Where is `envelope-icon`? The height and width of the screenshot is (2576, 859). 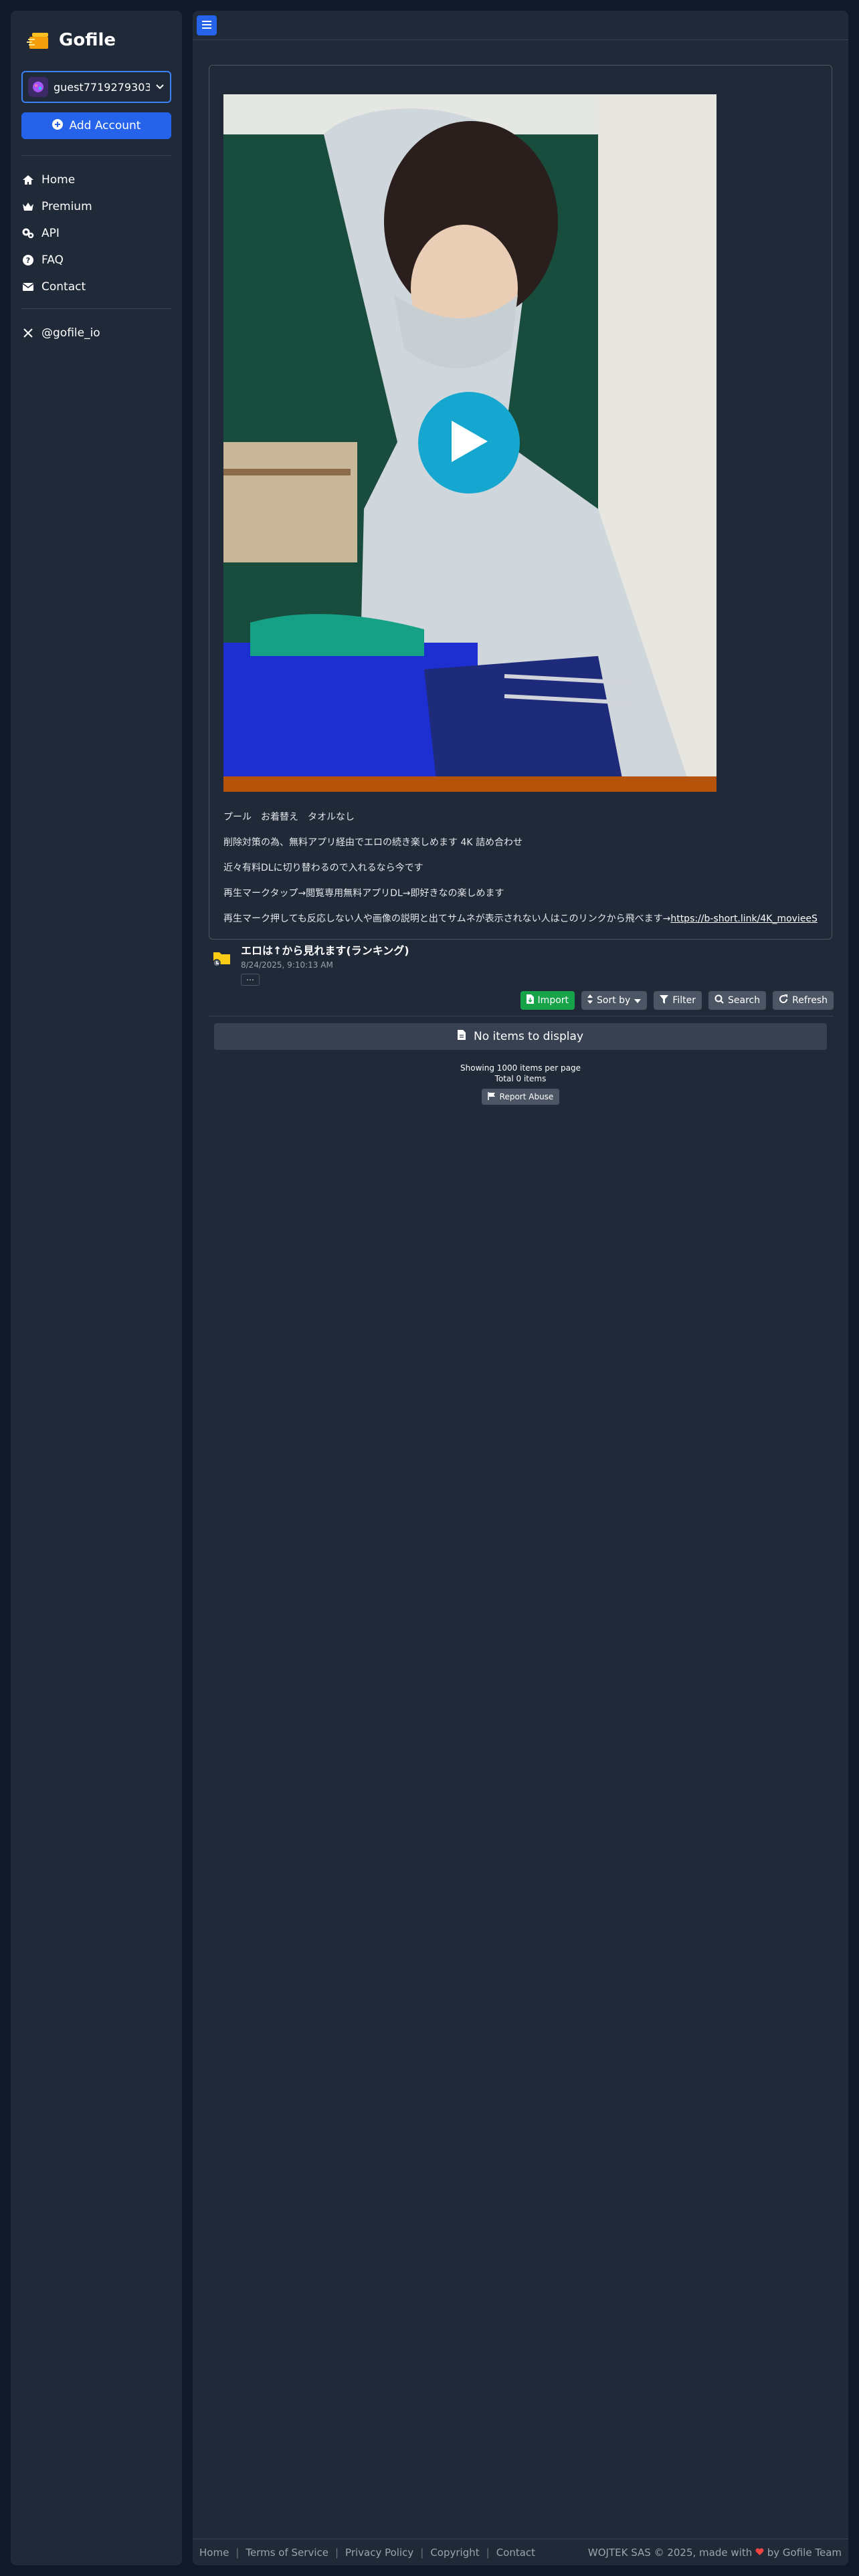 envelope-icon is located at coordinates (28, 287).